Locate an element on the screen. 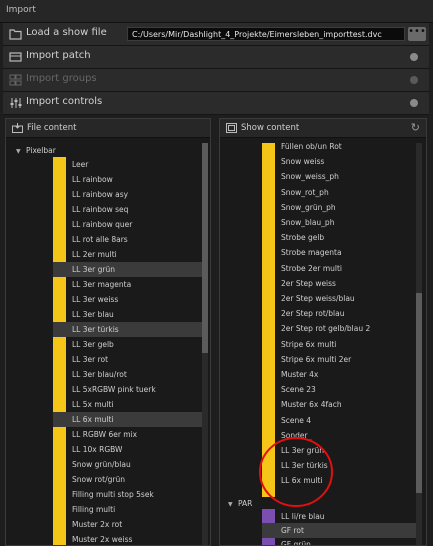 The image size is (433, 546). list-item: Snow weiss is located at coordinates (339, 161).